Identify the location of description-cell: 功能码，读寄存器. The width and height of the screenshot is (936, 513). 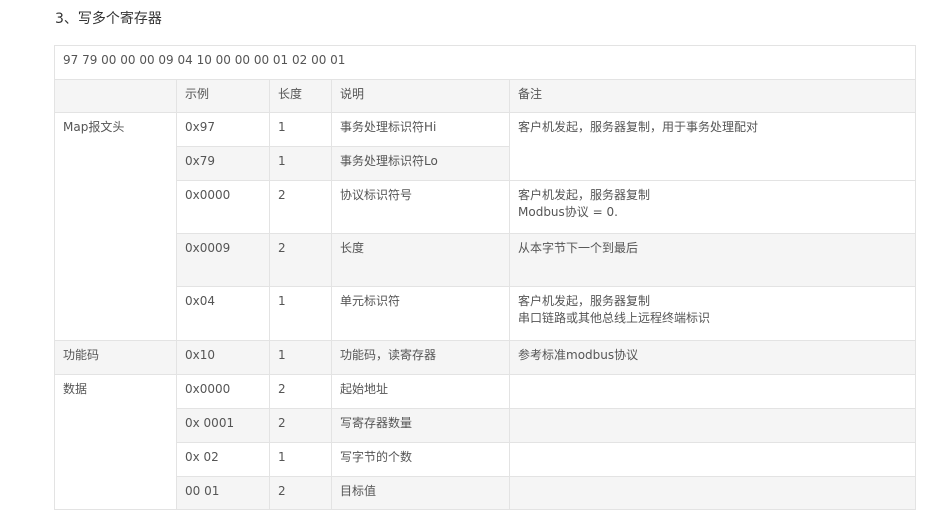
(420, 357).